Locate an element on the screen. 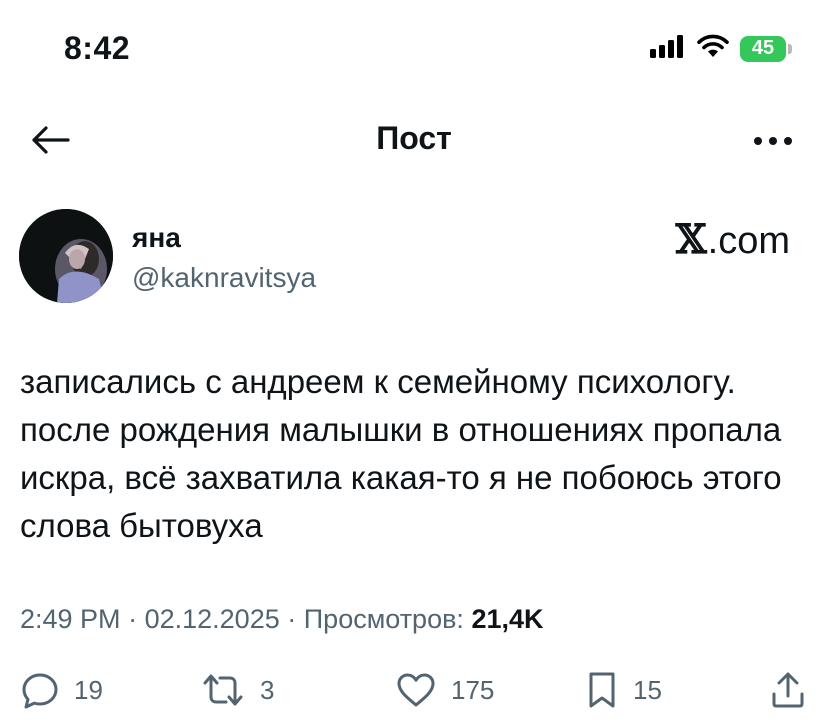 This screenshot has width=828, height=727. tweet-meta: 2:49 PM · 02.12.2025 · Просмотров: 21,4K is located at coordinates (282, 619).